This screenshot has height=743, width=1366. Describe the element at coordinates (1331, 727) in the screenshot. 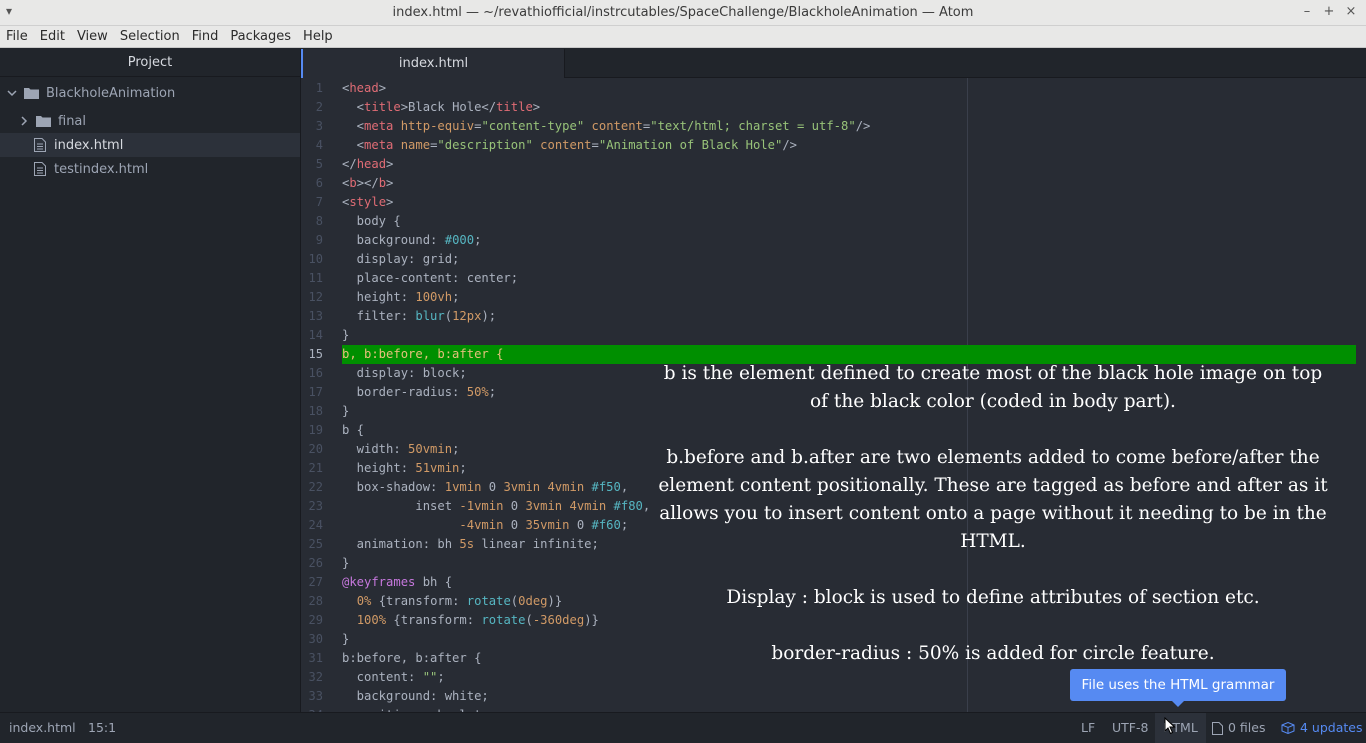

I see `status-updates-label: 4 updates` at that location.